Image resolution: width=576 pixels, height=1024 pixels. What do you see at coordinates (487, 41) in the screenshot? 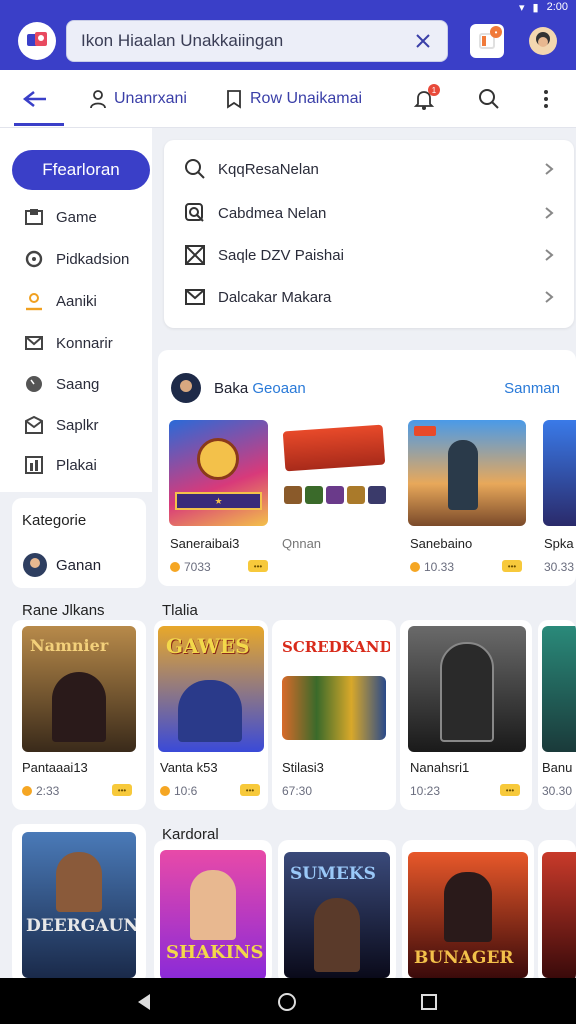
I see `cart-icon: •` at bounding box center [487, 41].